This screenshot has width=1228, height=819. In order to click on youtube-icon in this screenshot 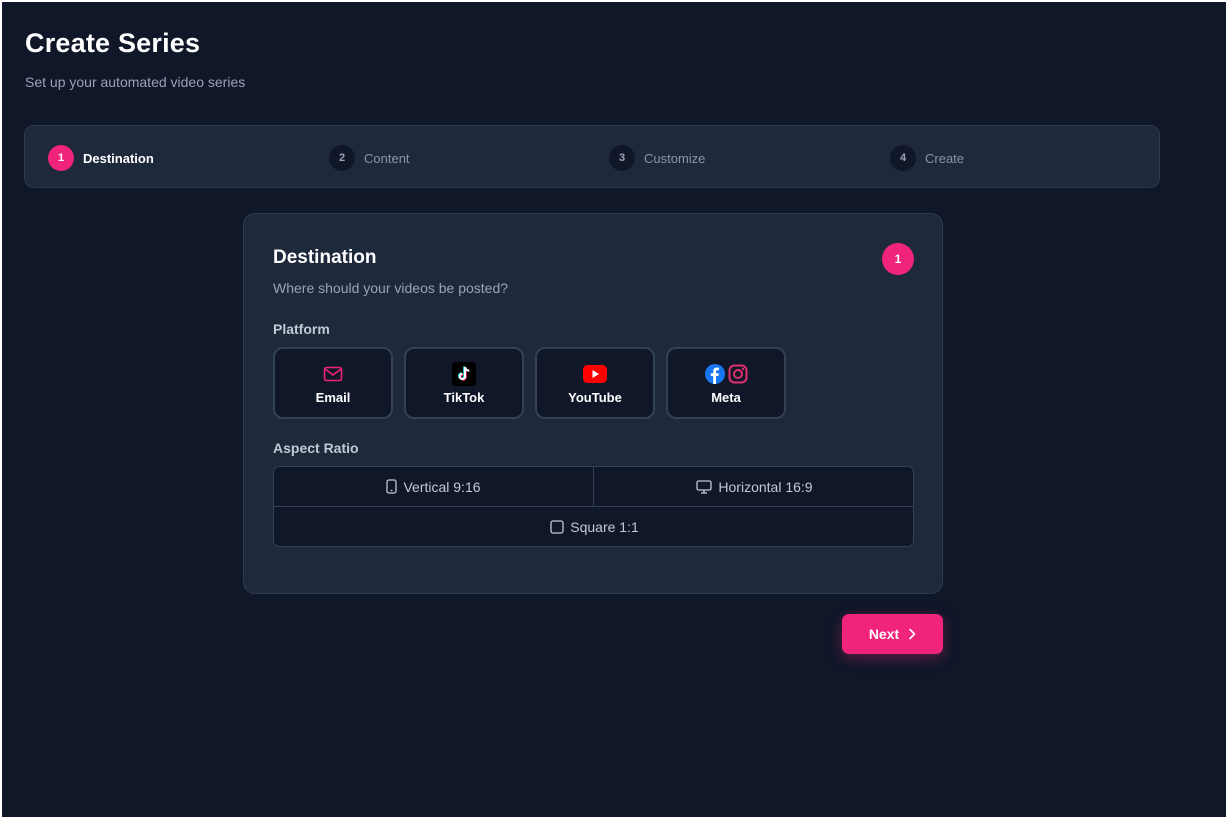, I will do `click(595, 373)`.